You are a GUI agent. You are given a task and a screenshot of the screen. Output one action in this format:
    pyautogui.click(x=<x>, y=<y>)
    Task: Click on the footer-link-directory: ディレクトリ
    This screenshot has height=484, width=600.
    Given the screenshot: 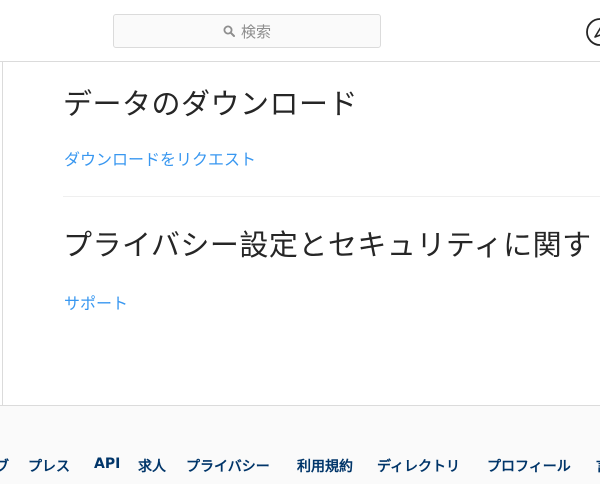 What is the action you would take?
    pyautogui.click(x=418, y=466)
    